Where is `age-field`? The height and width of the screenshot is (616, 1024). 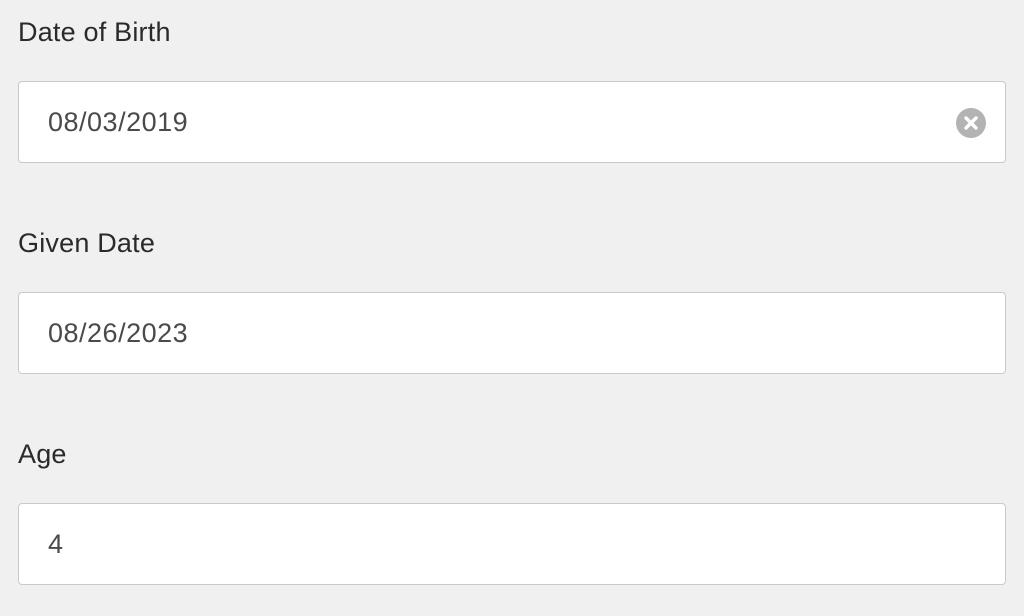 age-field is located at coordinates (512, 544).